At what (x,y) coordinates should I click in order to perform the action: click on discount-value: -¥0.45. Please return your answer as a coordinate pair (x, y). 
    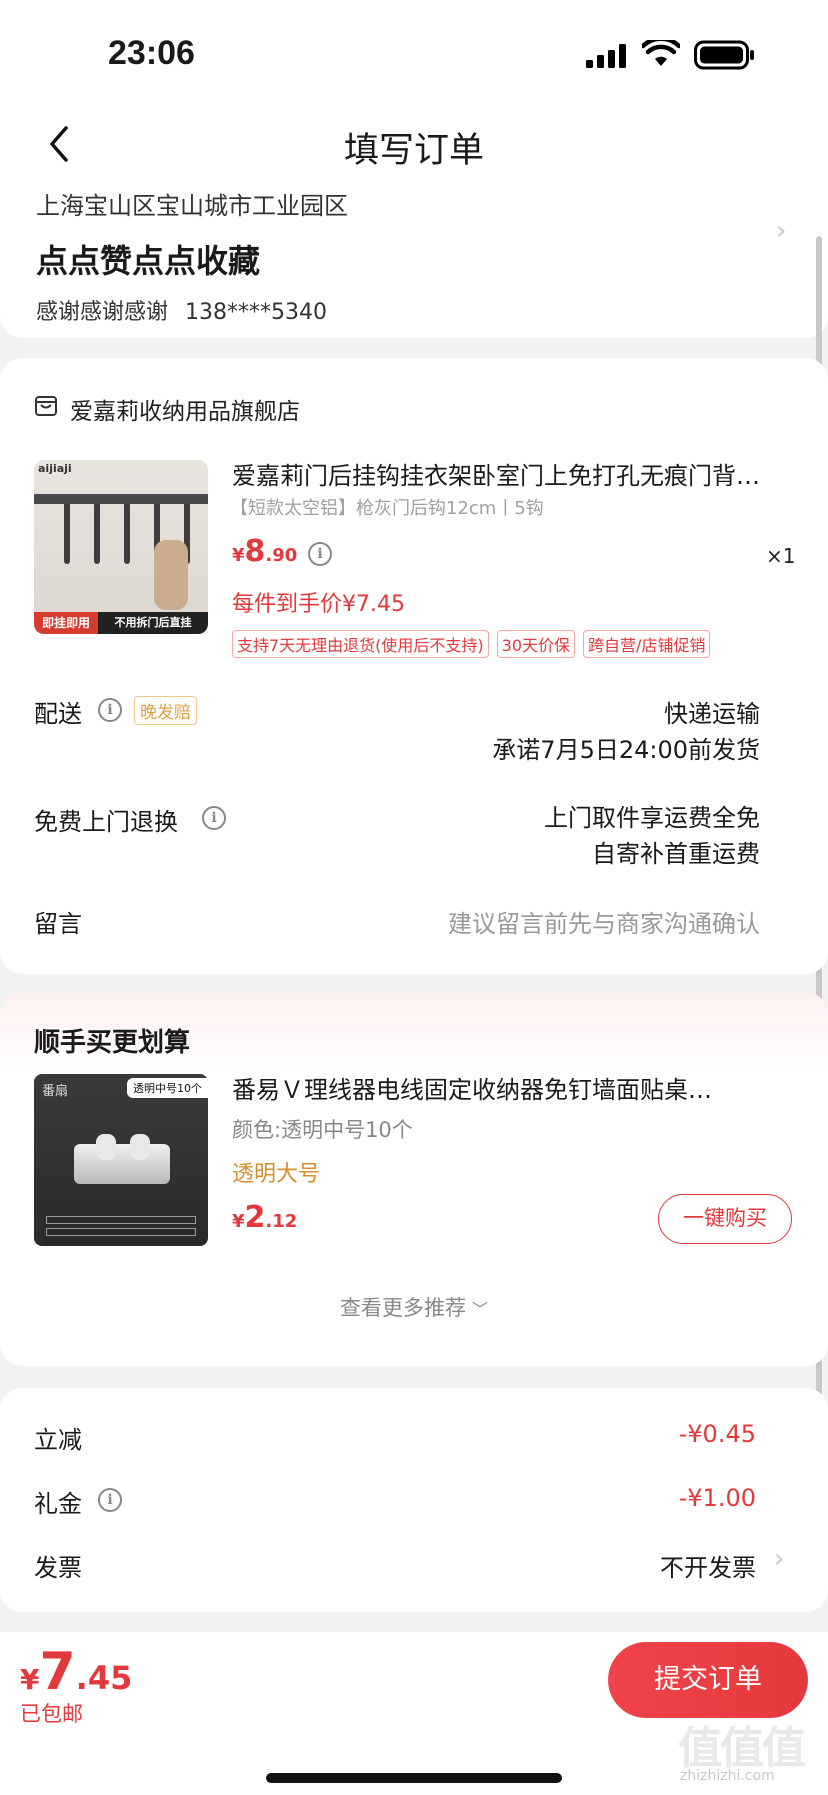
    Looking at the image, I should click on (717, 1434).